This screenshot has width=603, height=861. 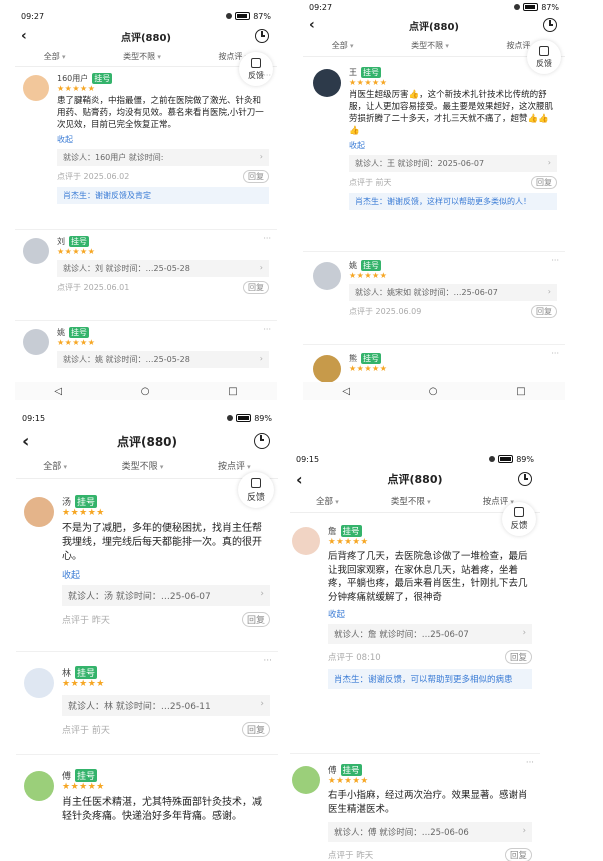 I want to click on review-text: 肖主任医术精湛，尤其特殊面部针灸技术，减轻针灸疼痛。快递治好多年背痛。感谢。, so click(x=162, y=809).